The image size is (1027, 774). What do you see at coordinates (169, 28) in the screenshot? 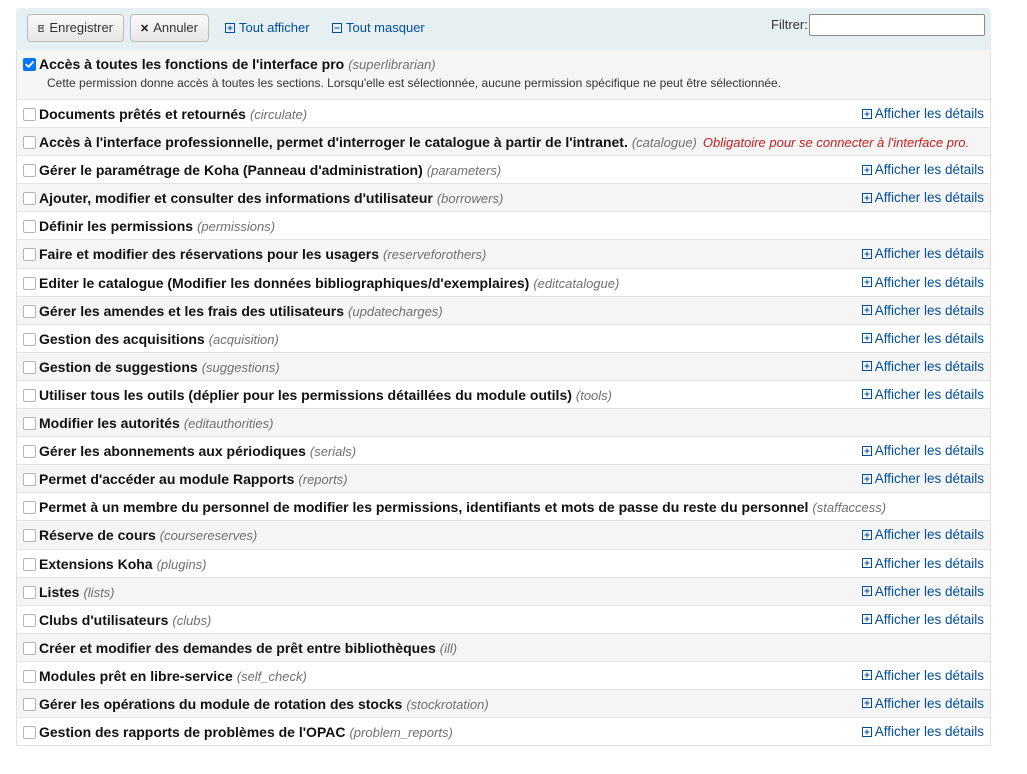
I see `cancel-button: Annuler` at bounding box center [169, 28].